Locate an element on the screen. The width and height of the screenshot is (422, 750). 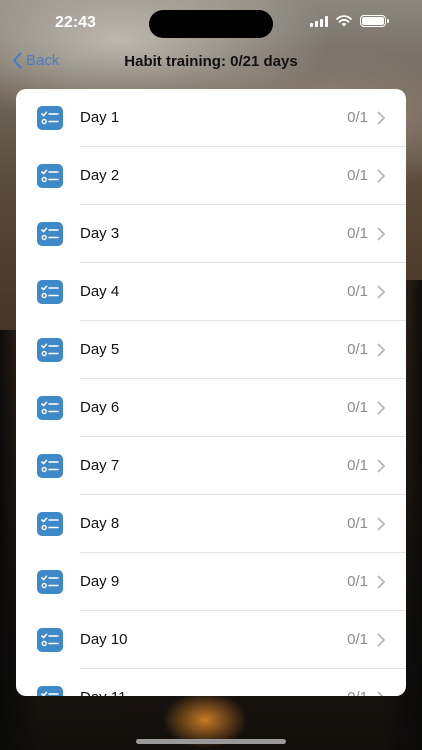
home-indicator is located at coordinates (211, 741).